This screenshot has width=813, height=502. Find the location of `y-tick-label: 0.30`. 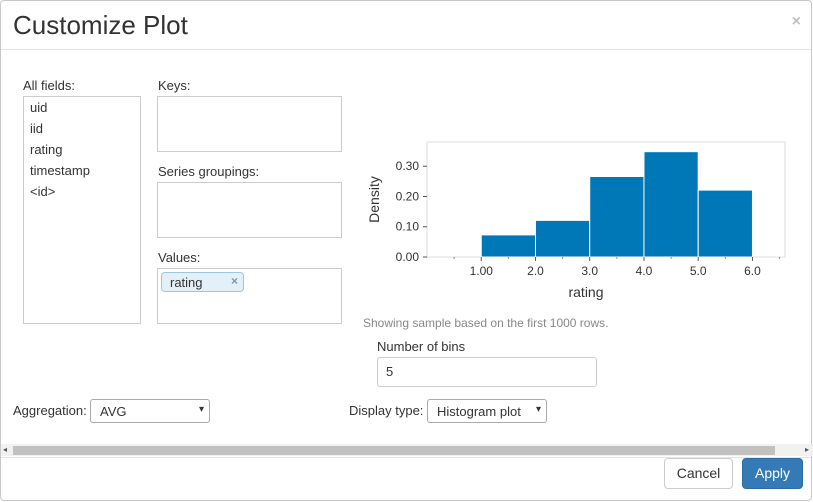

y-tick-label: 0.30 is located at coordinates (408, 166).